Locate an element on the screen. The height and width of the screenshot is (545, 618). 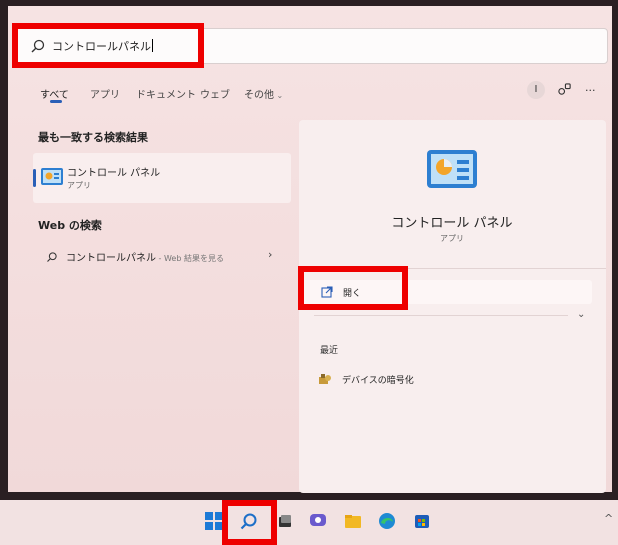
highlight-box-search is located at coordinates (108, 45).